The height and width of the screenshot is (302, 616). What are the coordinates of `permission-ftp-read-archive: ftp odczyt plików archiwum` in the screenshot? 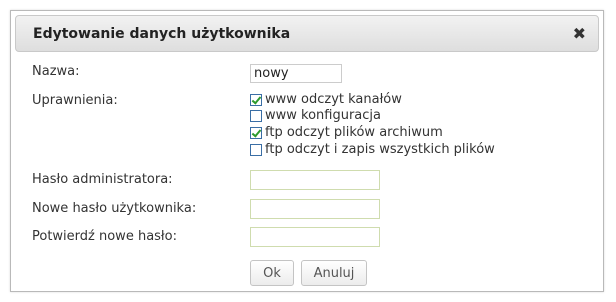 It's located at (346, 132).